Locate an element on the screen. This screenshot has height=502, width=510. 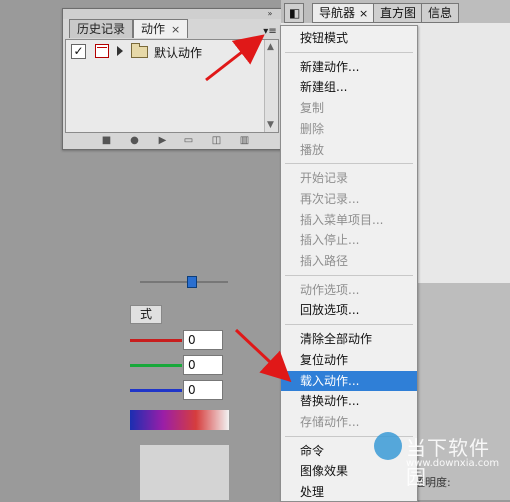
arrow-to-menu-icon is located at coordinates (235, 58).